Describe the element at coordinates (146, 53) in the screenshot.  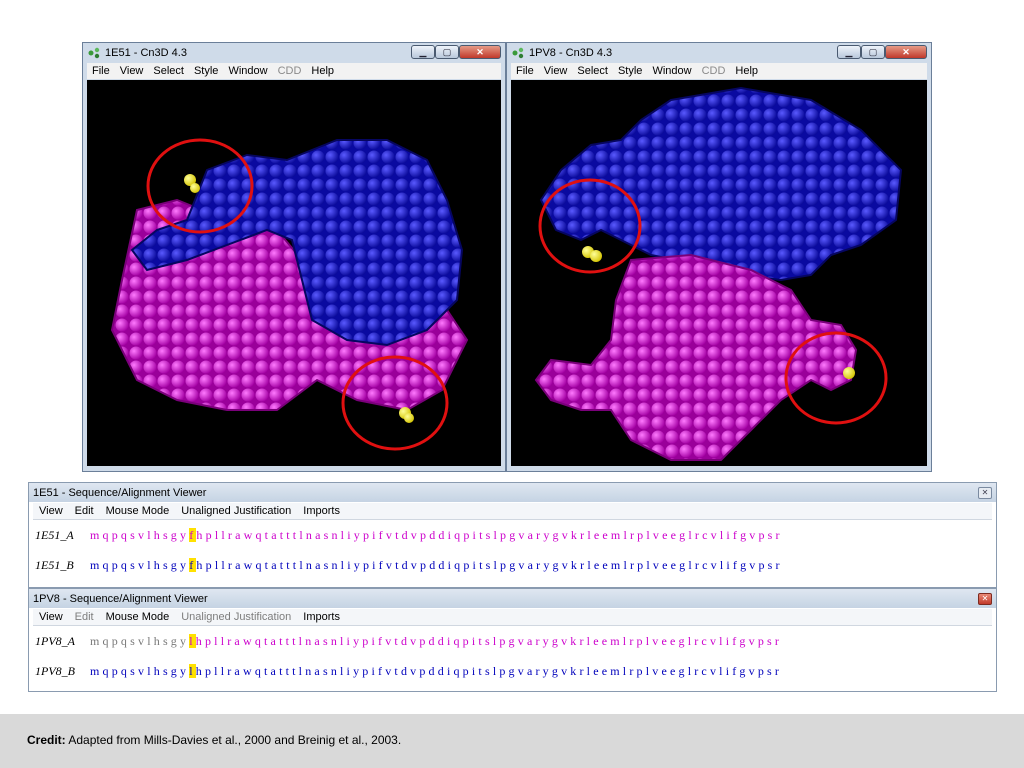
I see `window-title: 1E51 - Cn3D 4.3` at that location.